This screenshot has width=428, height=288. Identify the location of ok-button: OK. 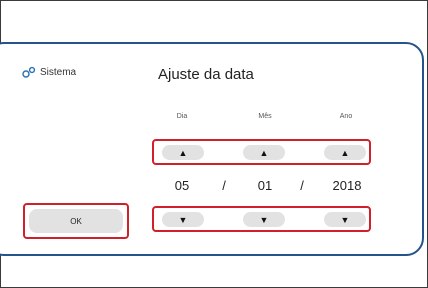
(76, 221).